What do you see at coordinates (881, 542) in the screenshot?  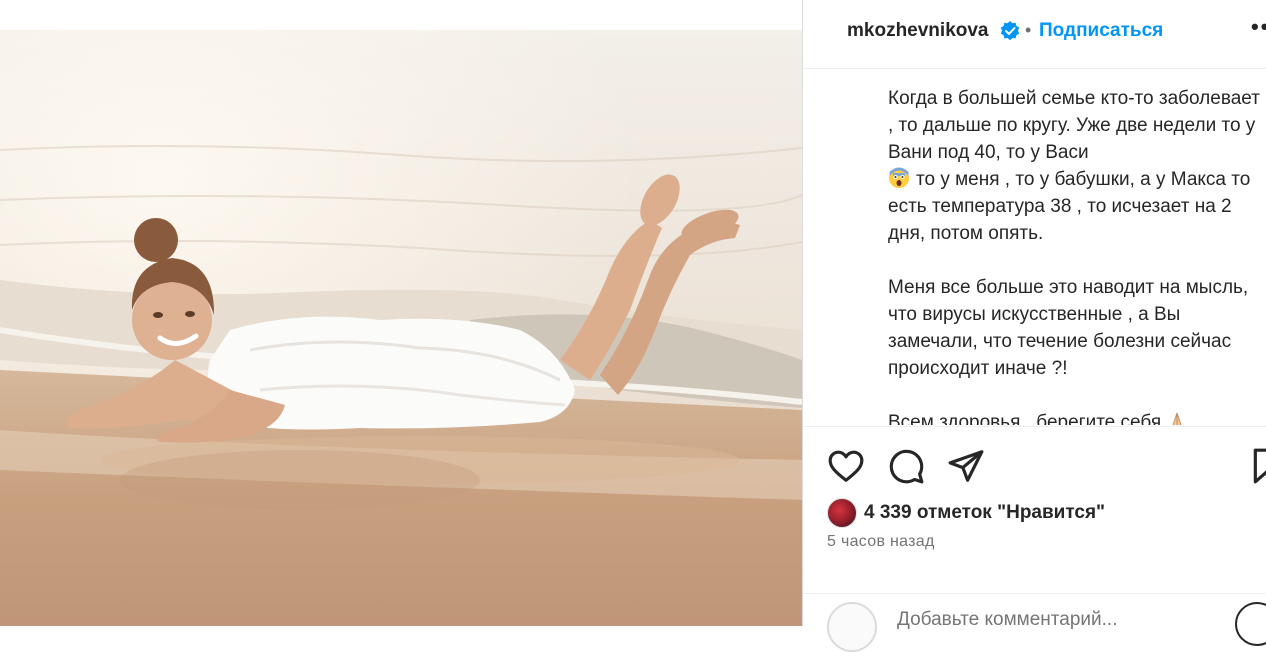 I see `post-timestamp: 5 часов назад` at bounding box center [881, 542].